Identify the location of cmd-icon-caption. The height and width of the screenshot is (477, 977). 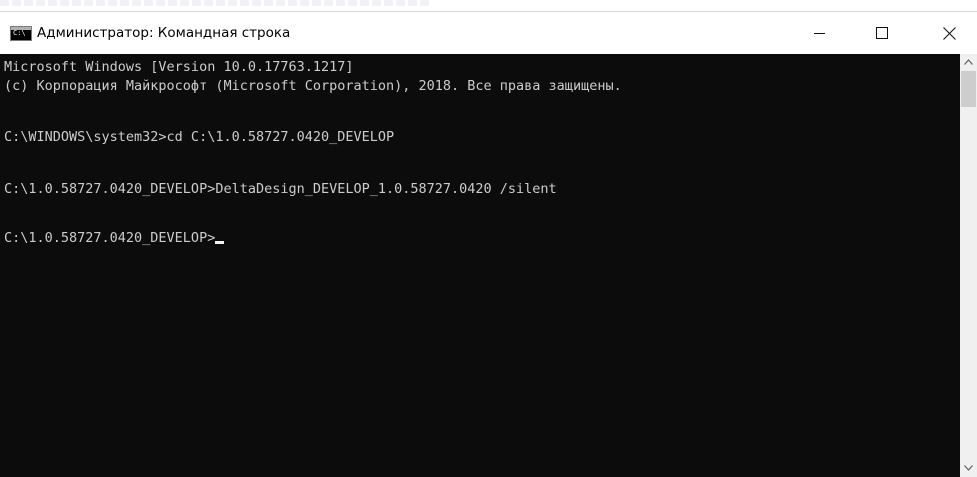
(21, 28).